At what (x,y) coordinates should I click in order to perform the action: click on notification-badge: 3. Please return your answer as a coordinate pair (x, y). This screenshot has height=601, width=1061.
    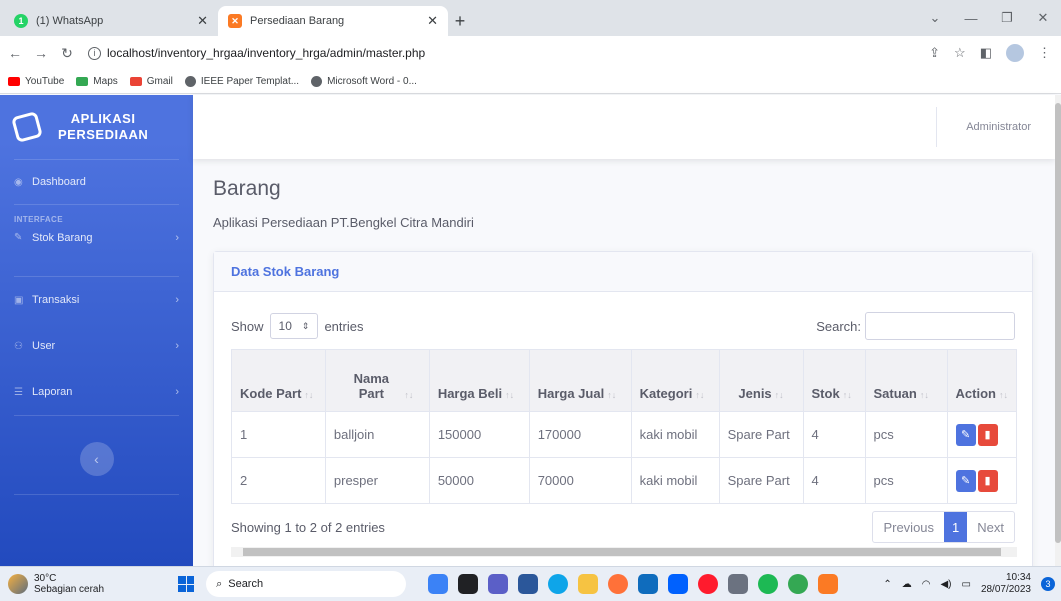
    Looking at the image, I should click on (1048, 584).